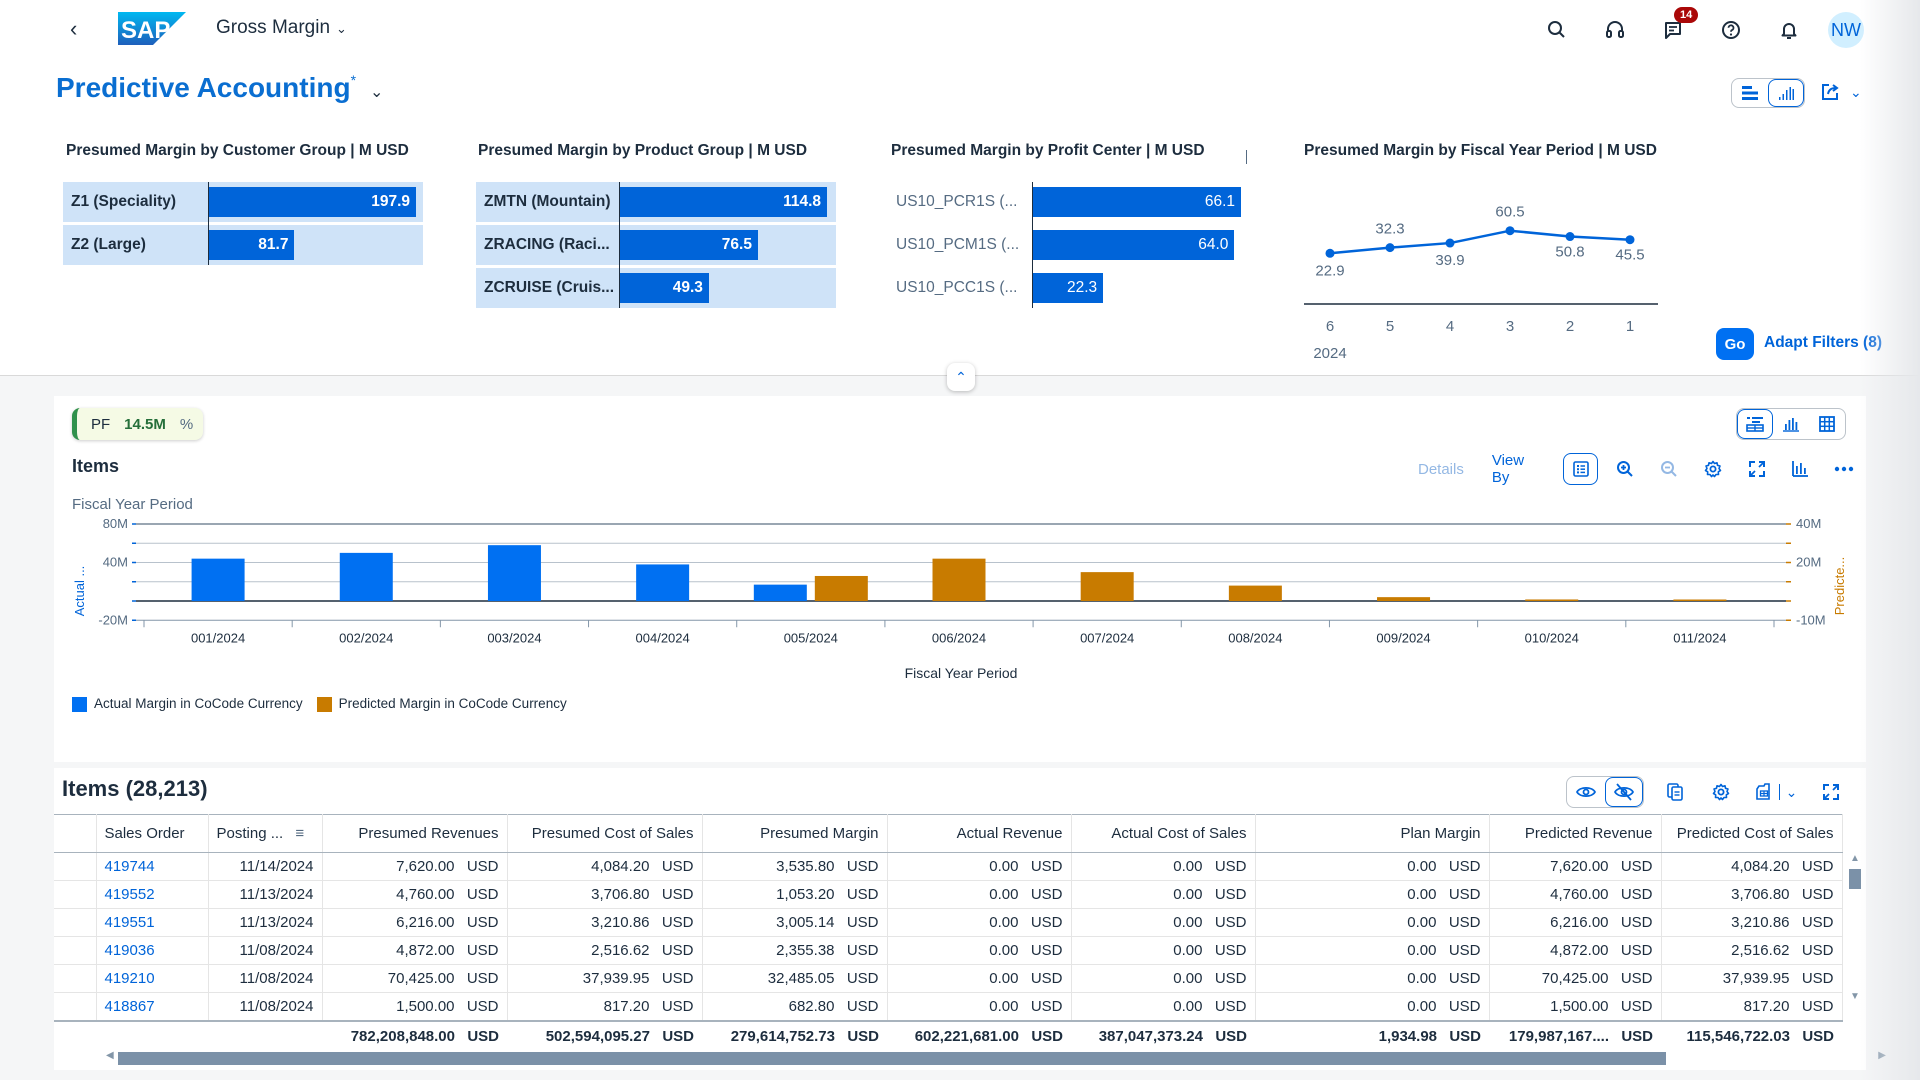  What do you see at coordinates (110, 1055) in the screenshot?
I see `scroll-left-icon: ◀` at bounding box center [110, 1055].